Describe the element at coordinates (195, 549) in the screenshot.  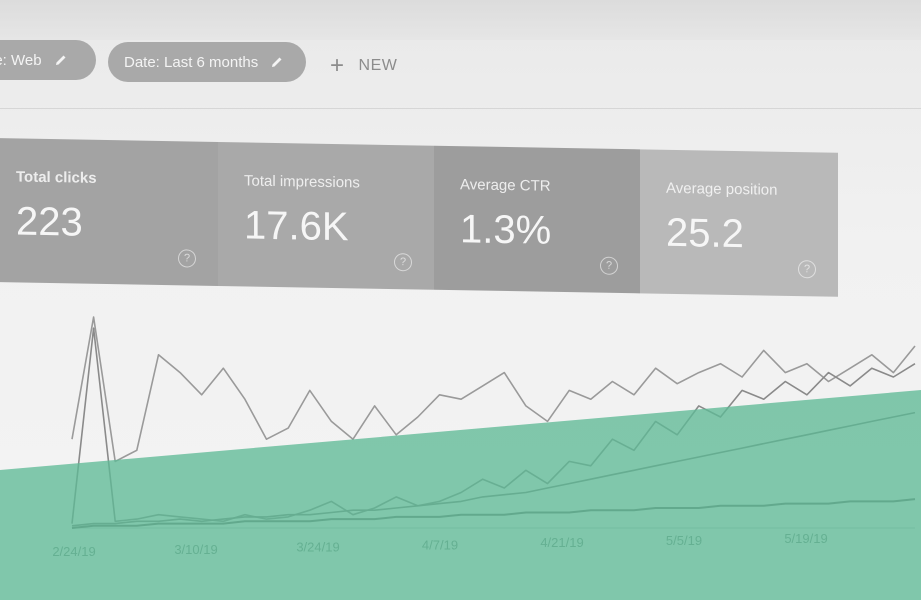
I see `x-tick-label: 3/10/19` at that location.